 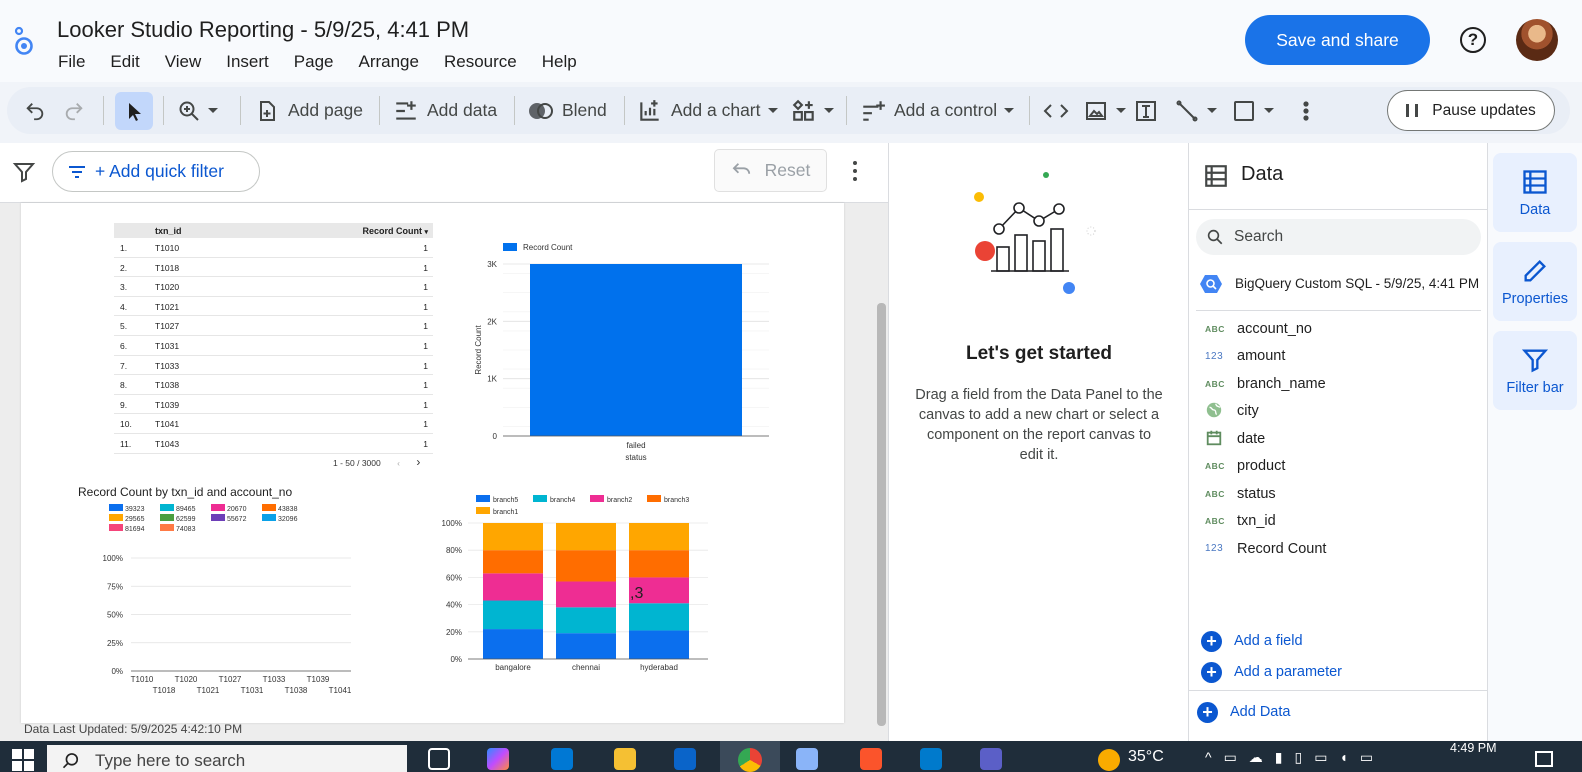 I want to click on text-type-icon: ABC, so click(x=1215, y=493).